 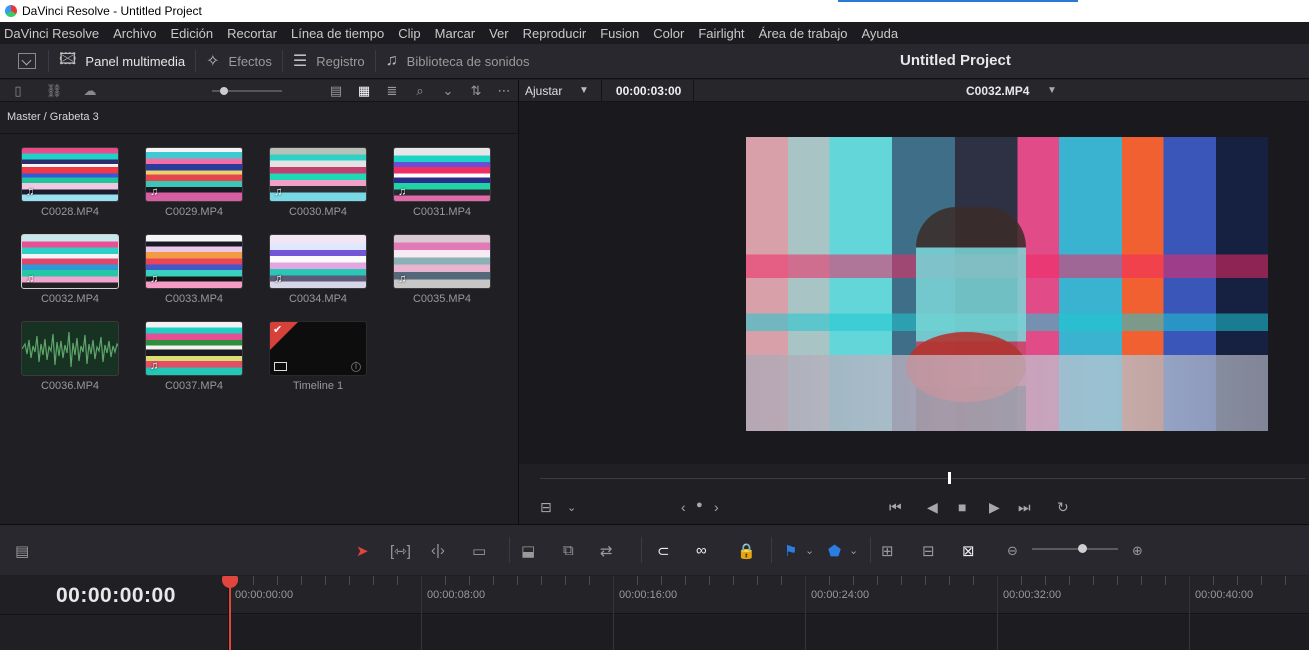 What do you see at coordinates (1032, 595) in the screenshot?
I see `ruler-label: 00:00:32:00` at bounding box center [1032, 595].